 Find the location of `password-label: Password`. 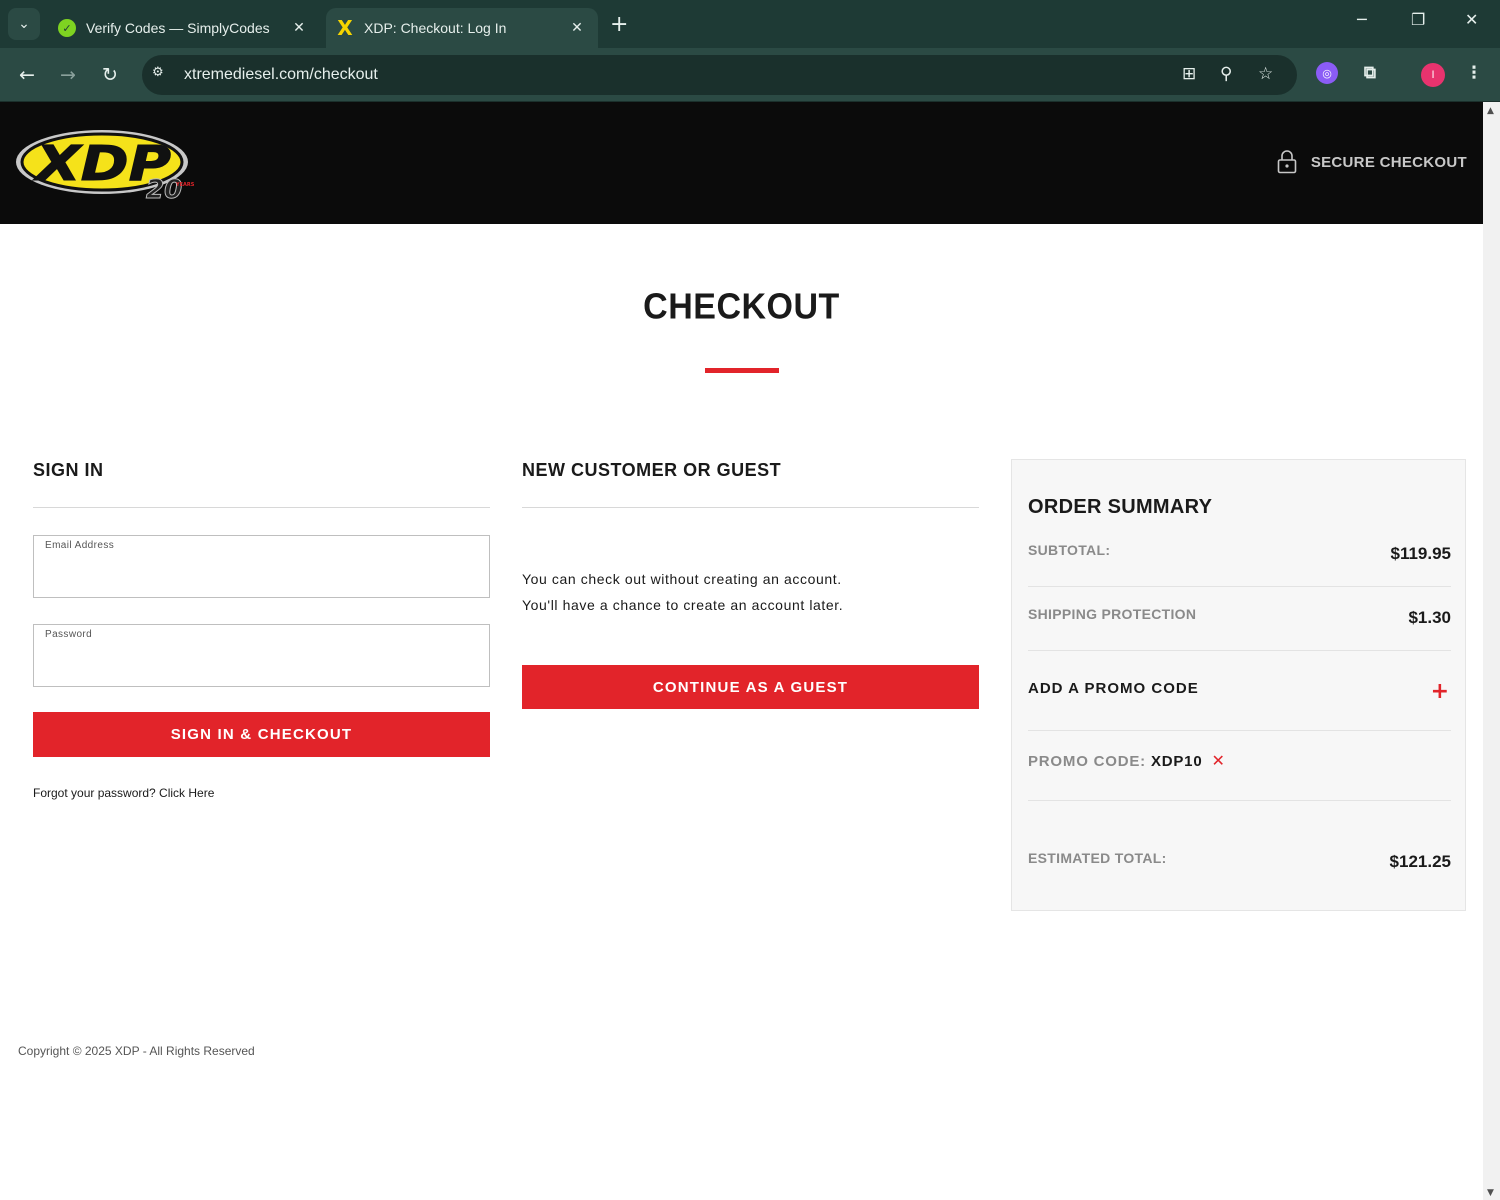

password-label: Password is located at coordinates (69, 634).